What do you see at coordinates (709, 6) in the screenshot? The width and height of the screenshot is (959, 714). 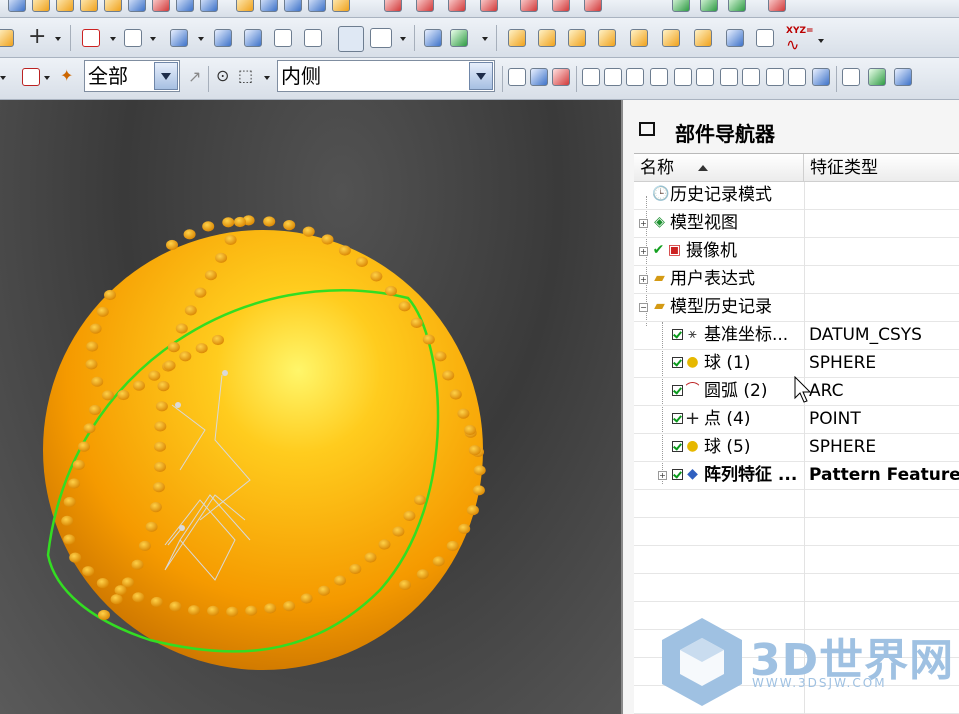 I see `face-icon` at bounding box center [709, 6].